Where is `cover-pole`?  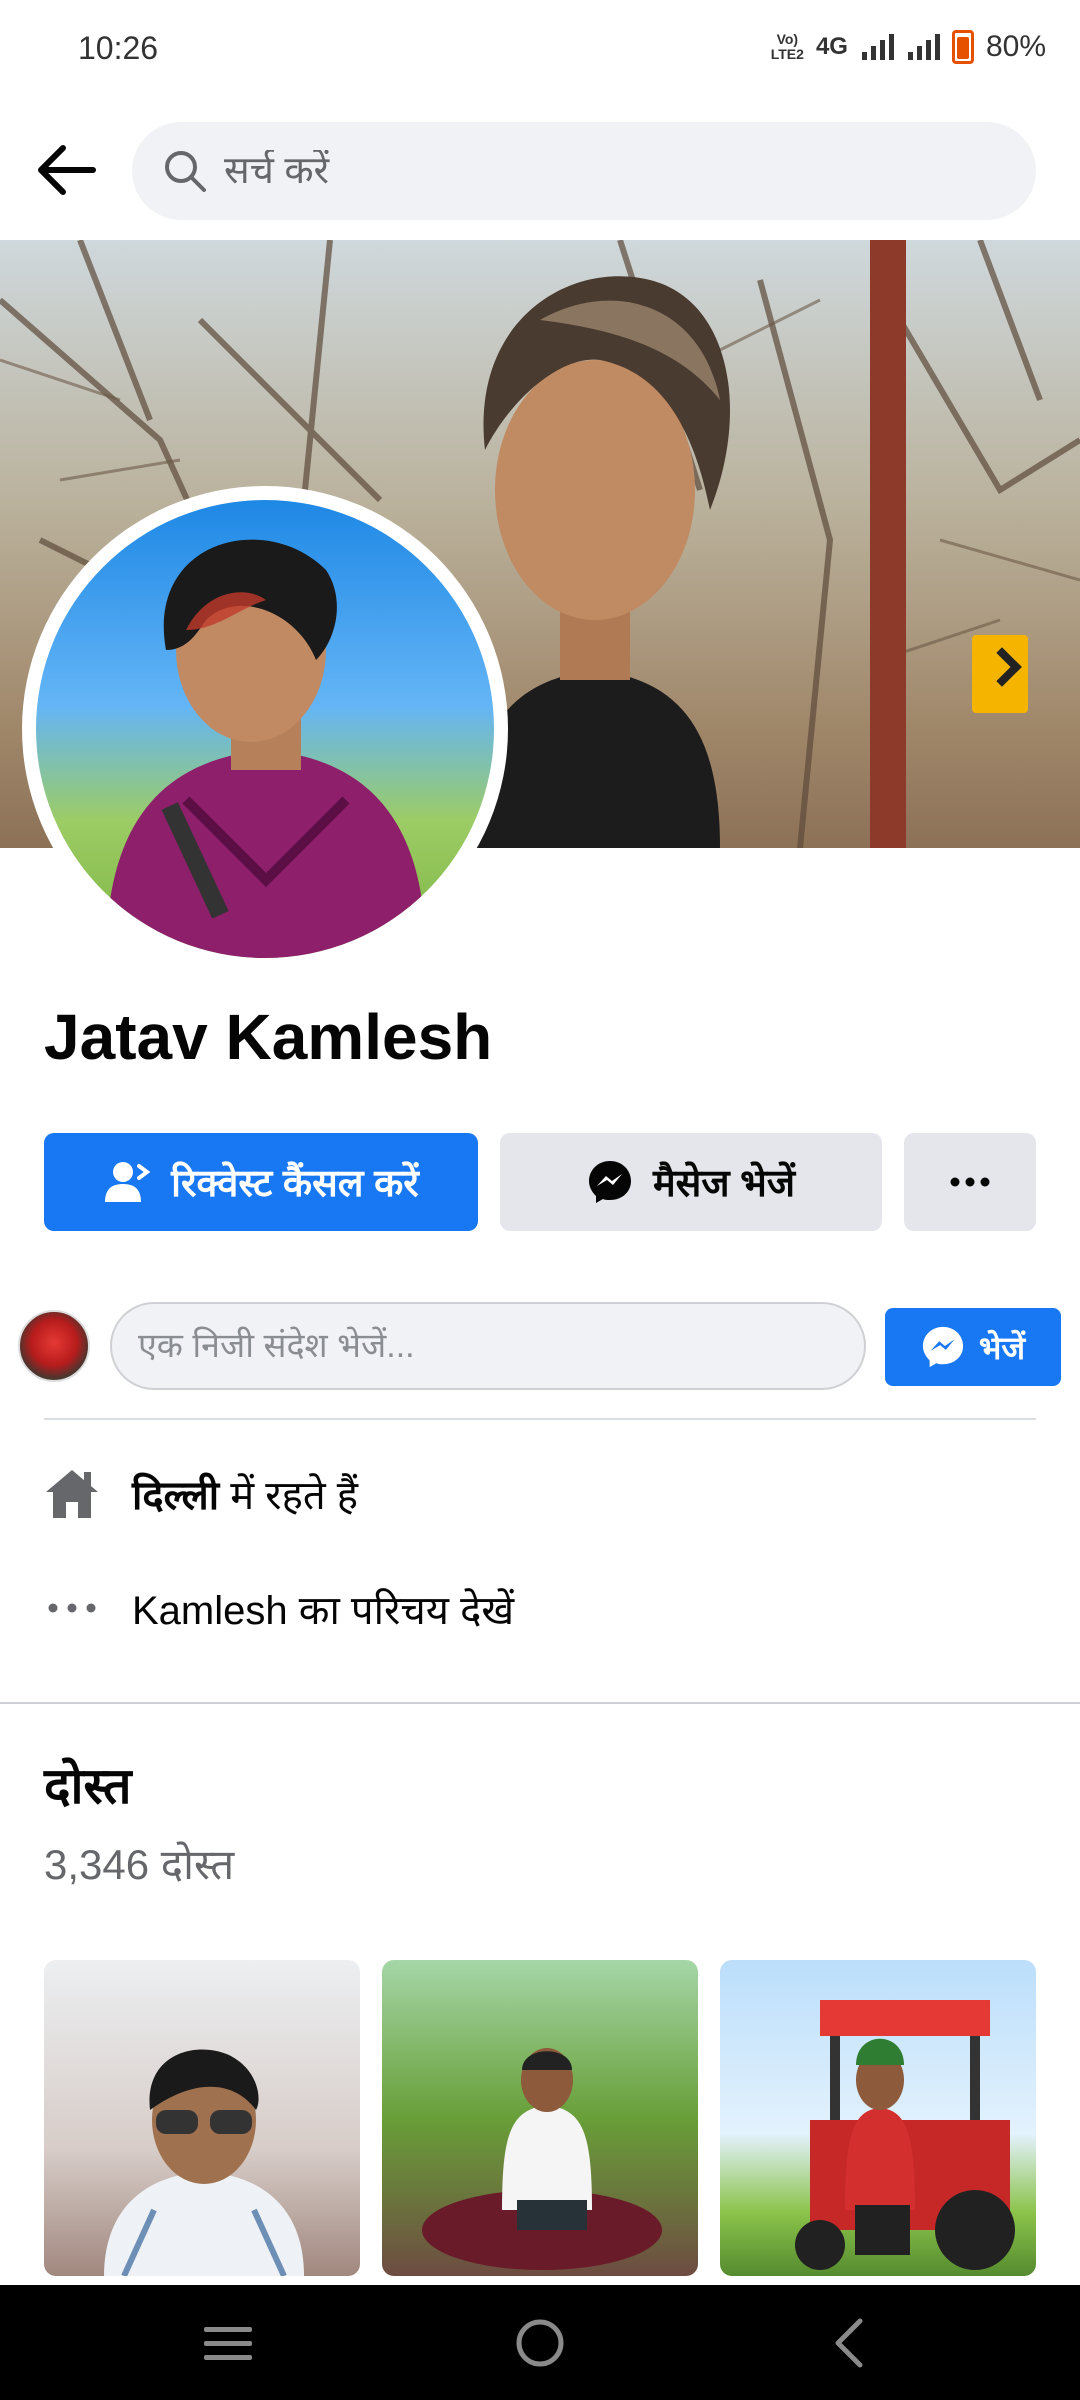
cover-pole is located at coordinates (888, 544).